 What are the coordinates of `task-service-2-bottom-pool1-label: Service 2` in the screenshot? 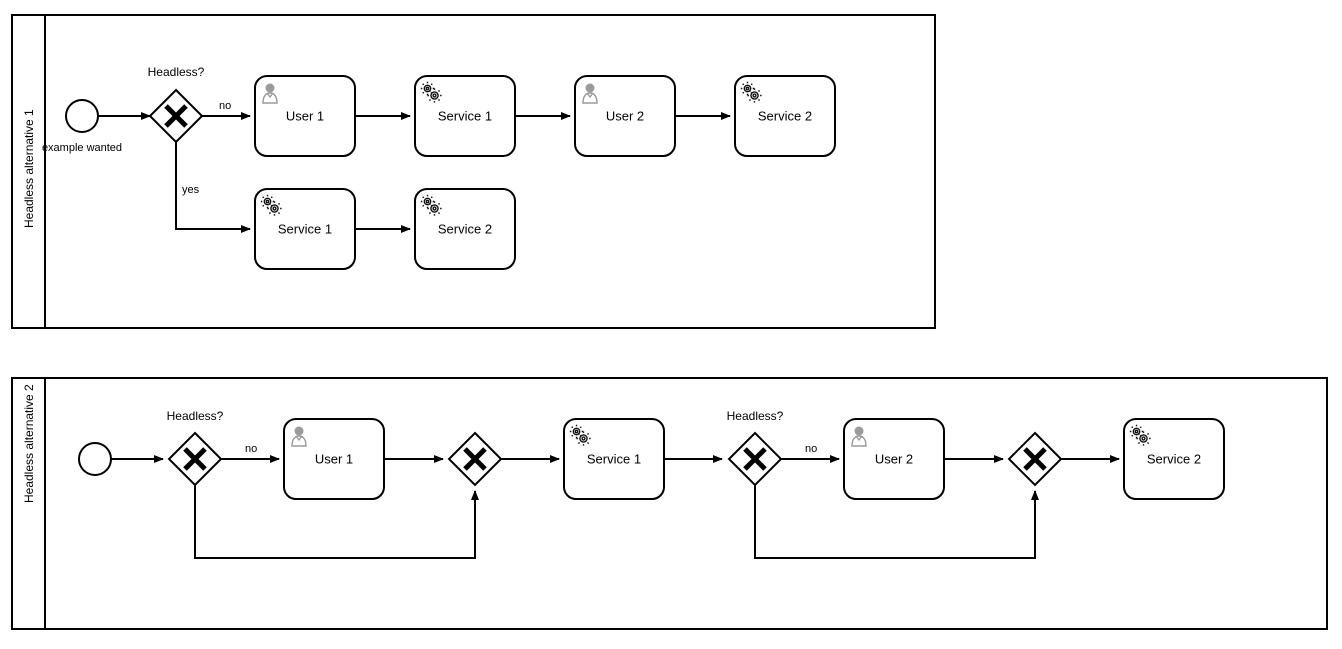 It's located at (465, 228).